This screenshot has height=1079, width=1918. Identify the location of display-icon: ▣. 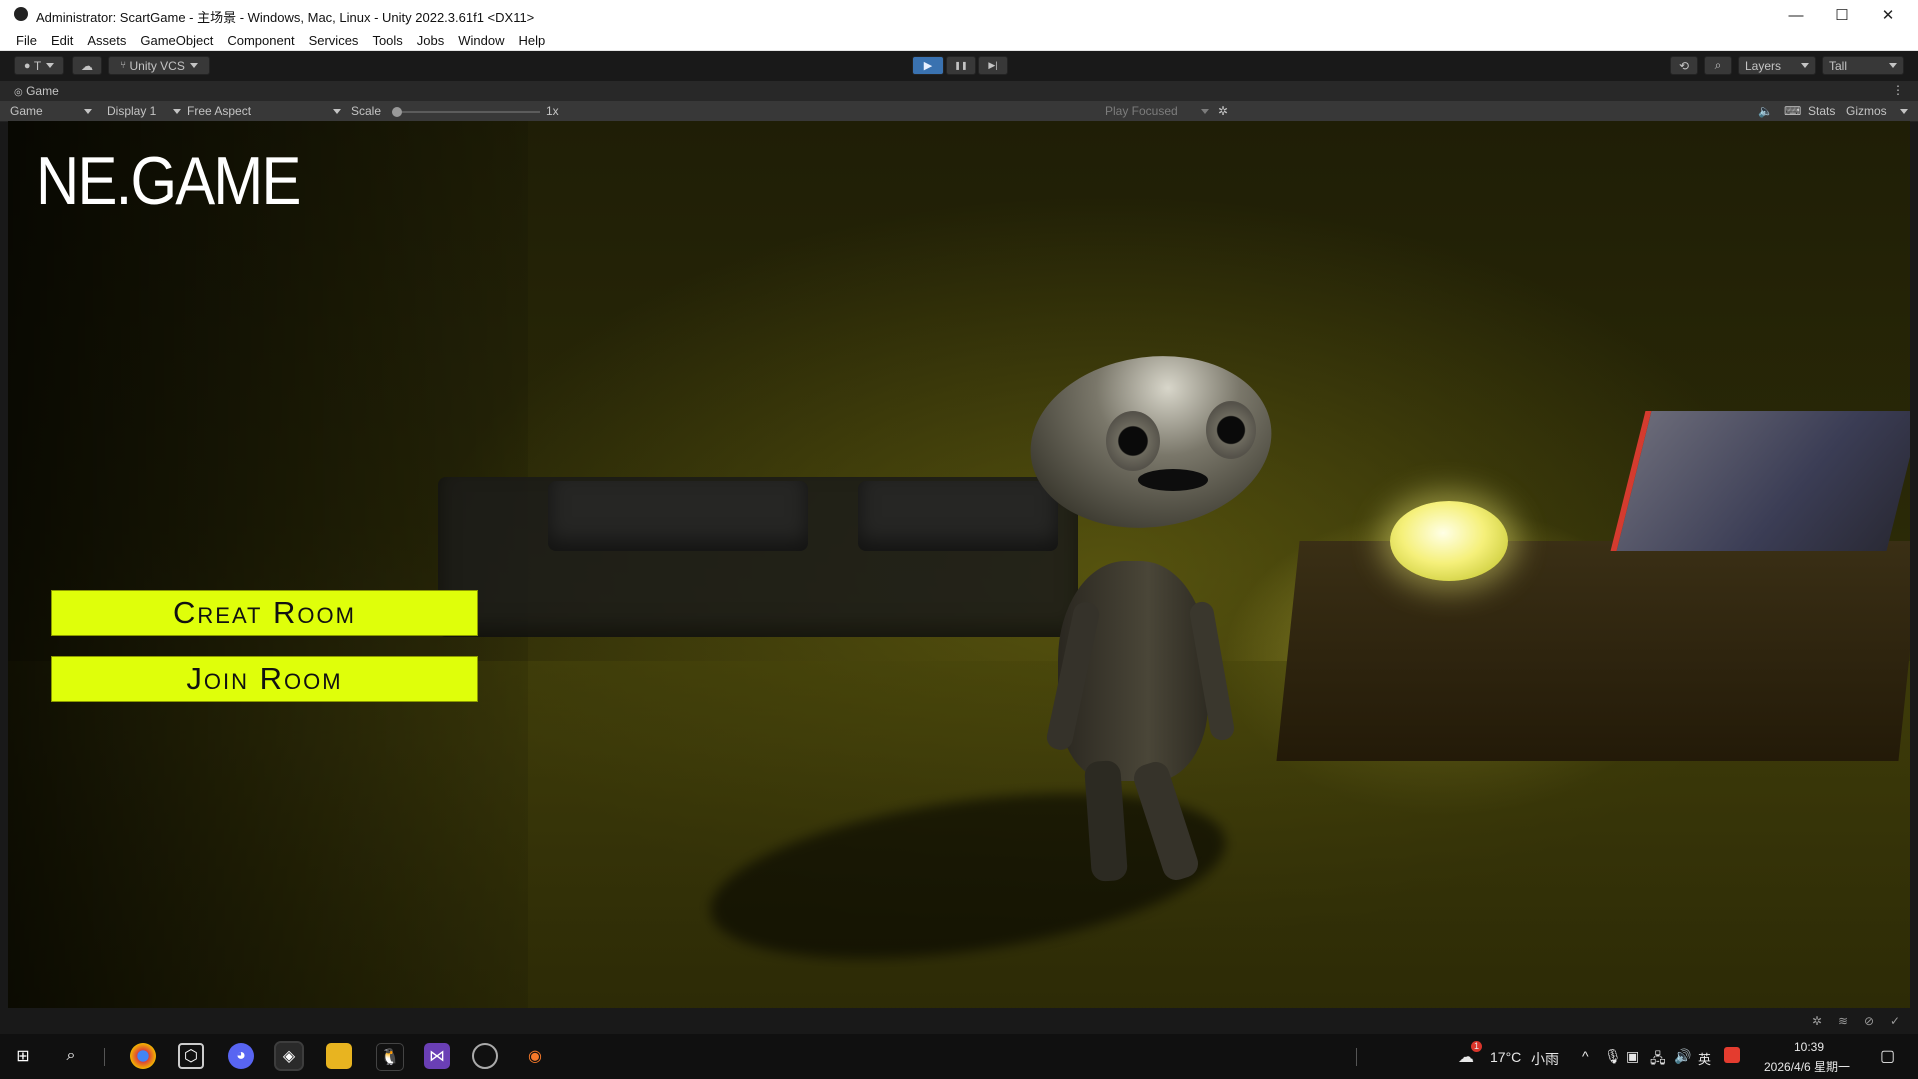
(1632, 1056).